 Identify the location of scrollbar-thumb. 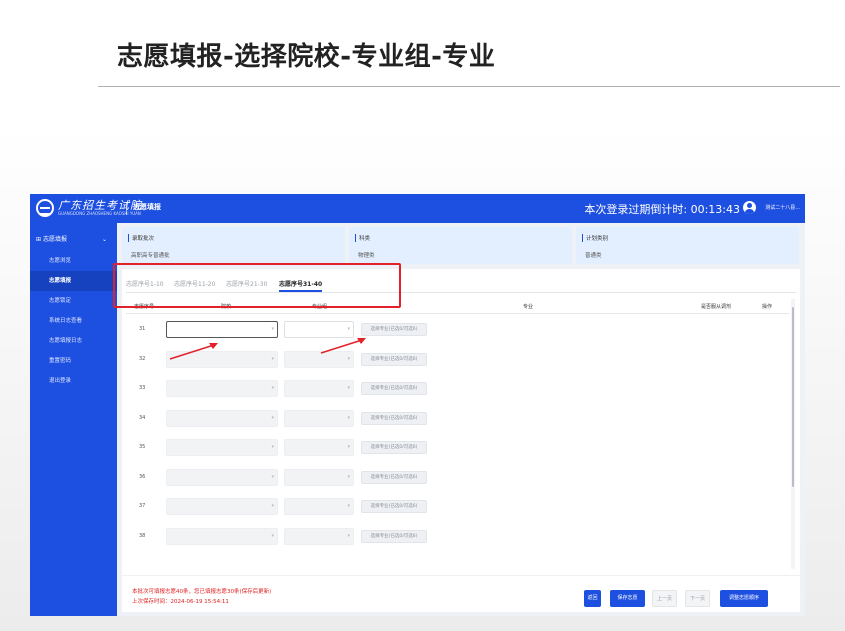
(793, 397).